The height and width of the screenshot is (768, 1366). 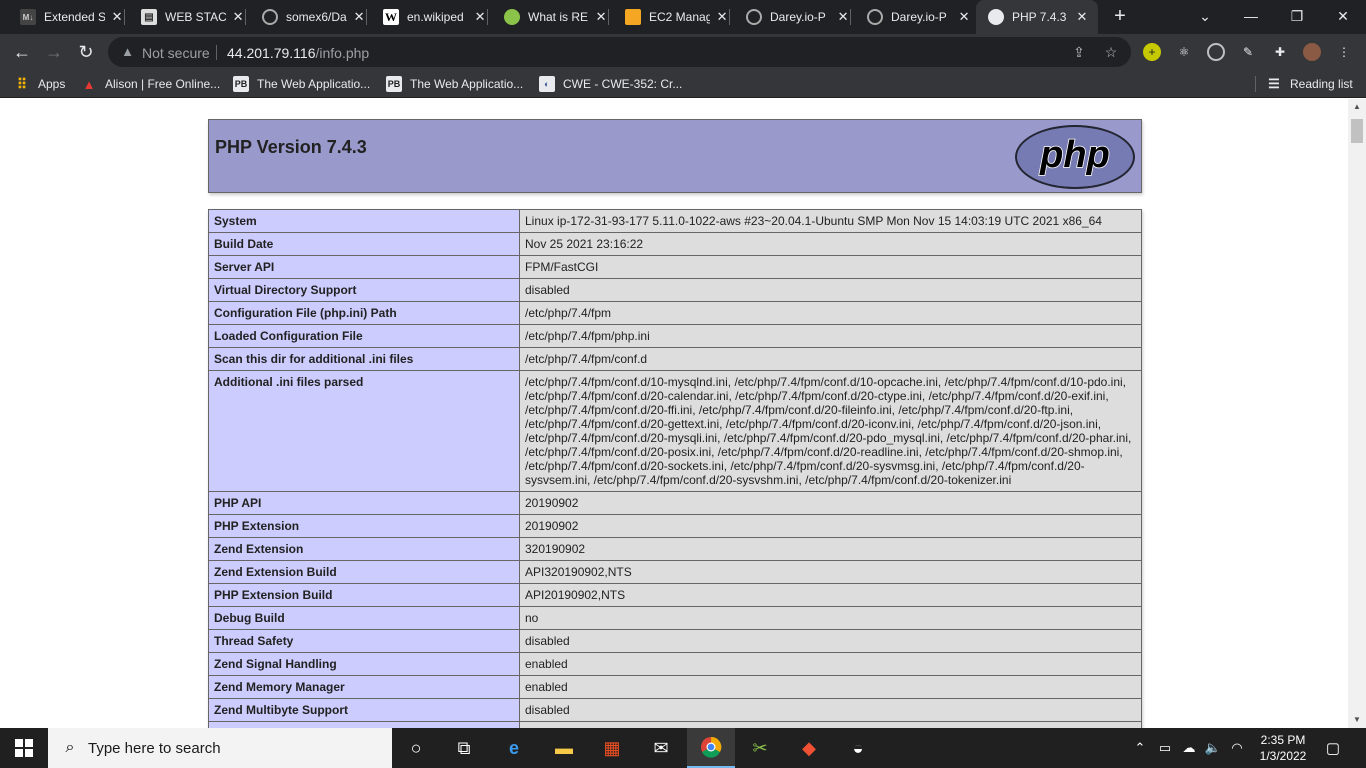 I want to click on tab-darey-1: Darey.io-P ✕, so click(x=788, y=17).